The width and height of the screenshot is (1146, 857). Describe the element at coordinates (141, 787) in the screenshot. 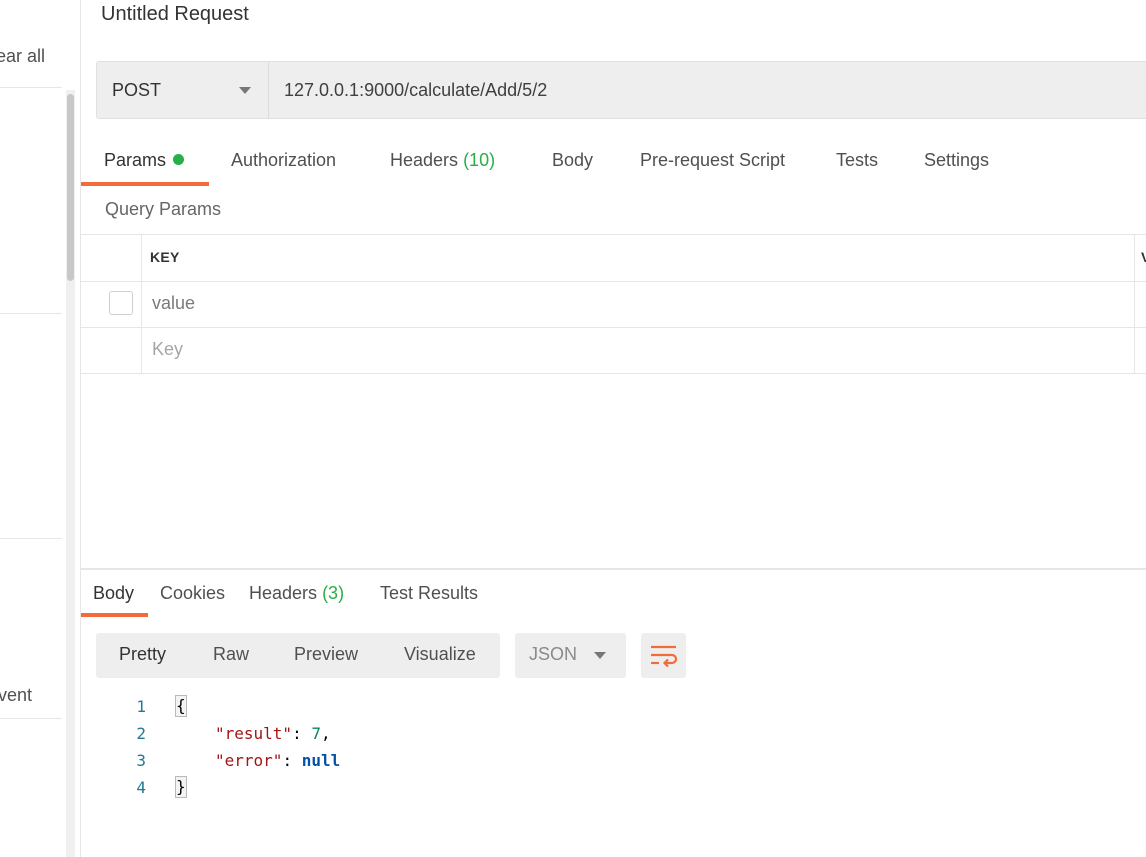

I see `line-number: 4` at that location.